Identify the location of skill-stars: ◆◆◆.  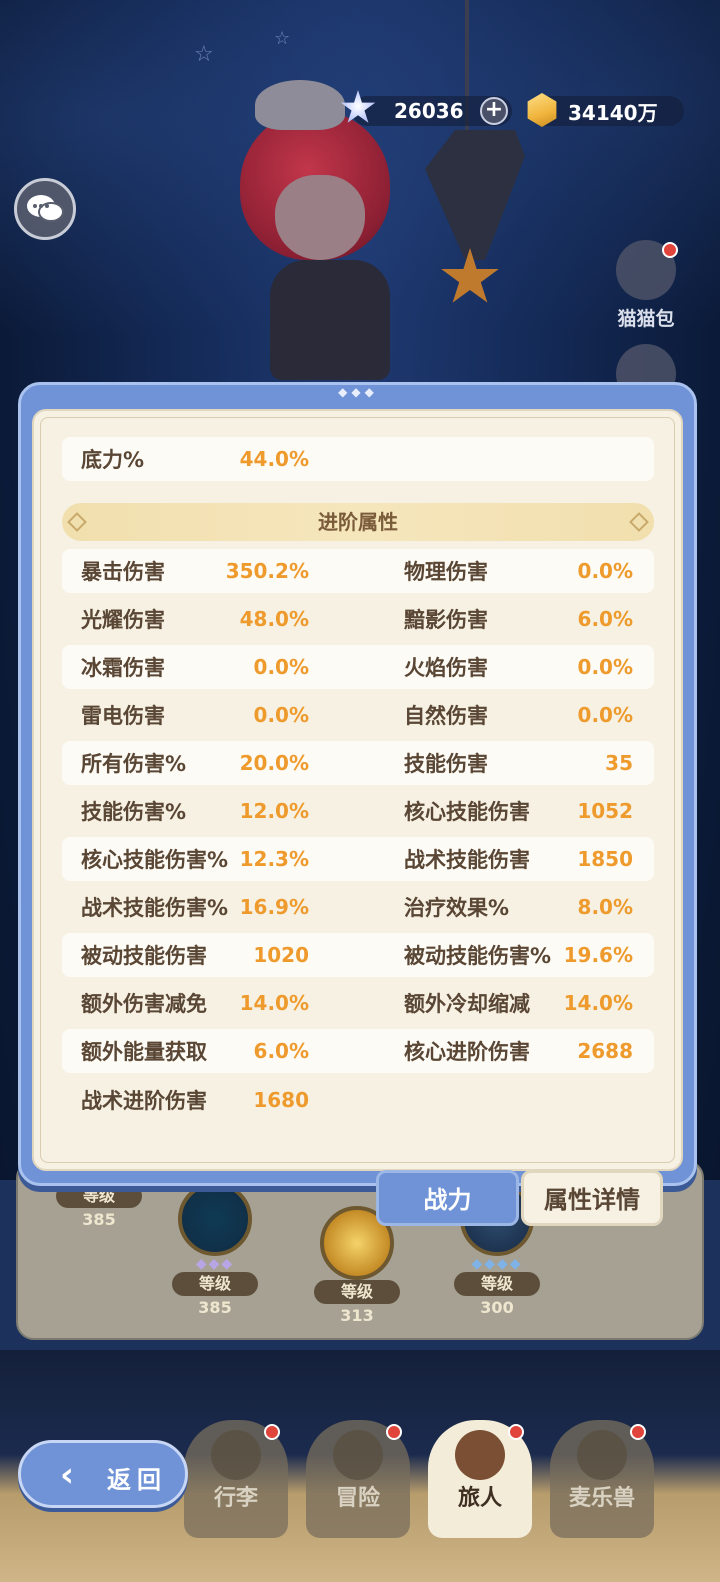
(215, 1264).